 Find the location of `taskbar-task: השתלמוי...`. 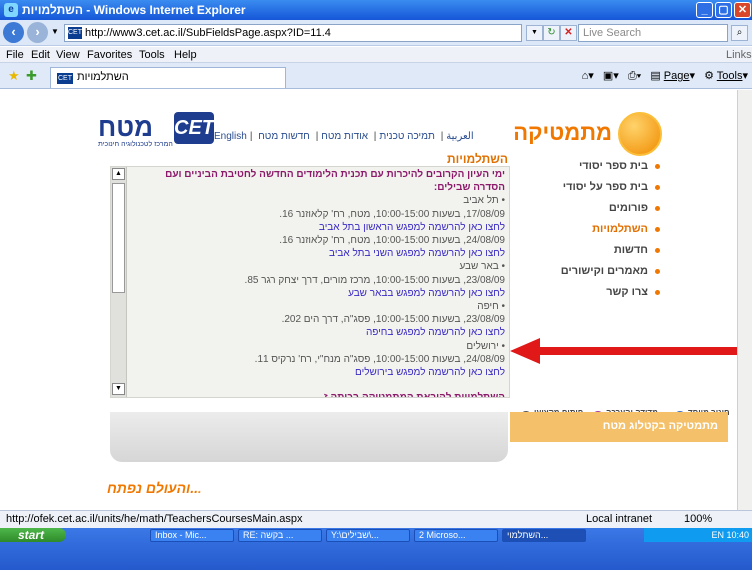

taskbar-task: השתלמוי... is located at coordinates (544, 535).